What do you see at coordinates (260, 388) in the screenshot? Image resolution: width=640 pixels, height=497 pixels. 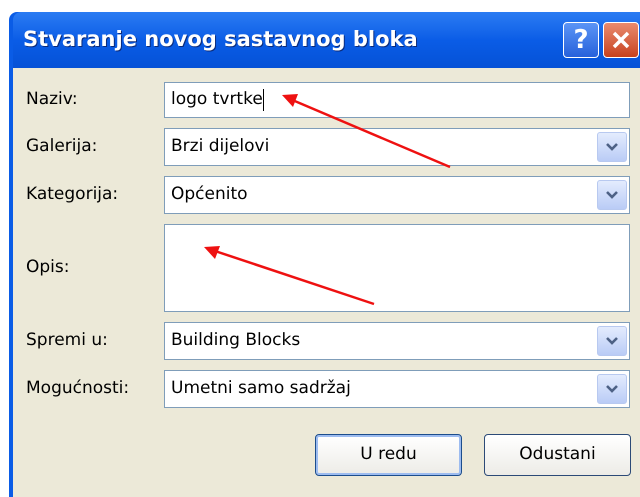 I see `dropdown-value: Umetni samo sadržaj` at bounding box center [260, 388].